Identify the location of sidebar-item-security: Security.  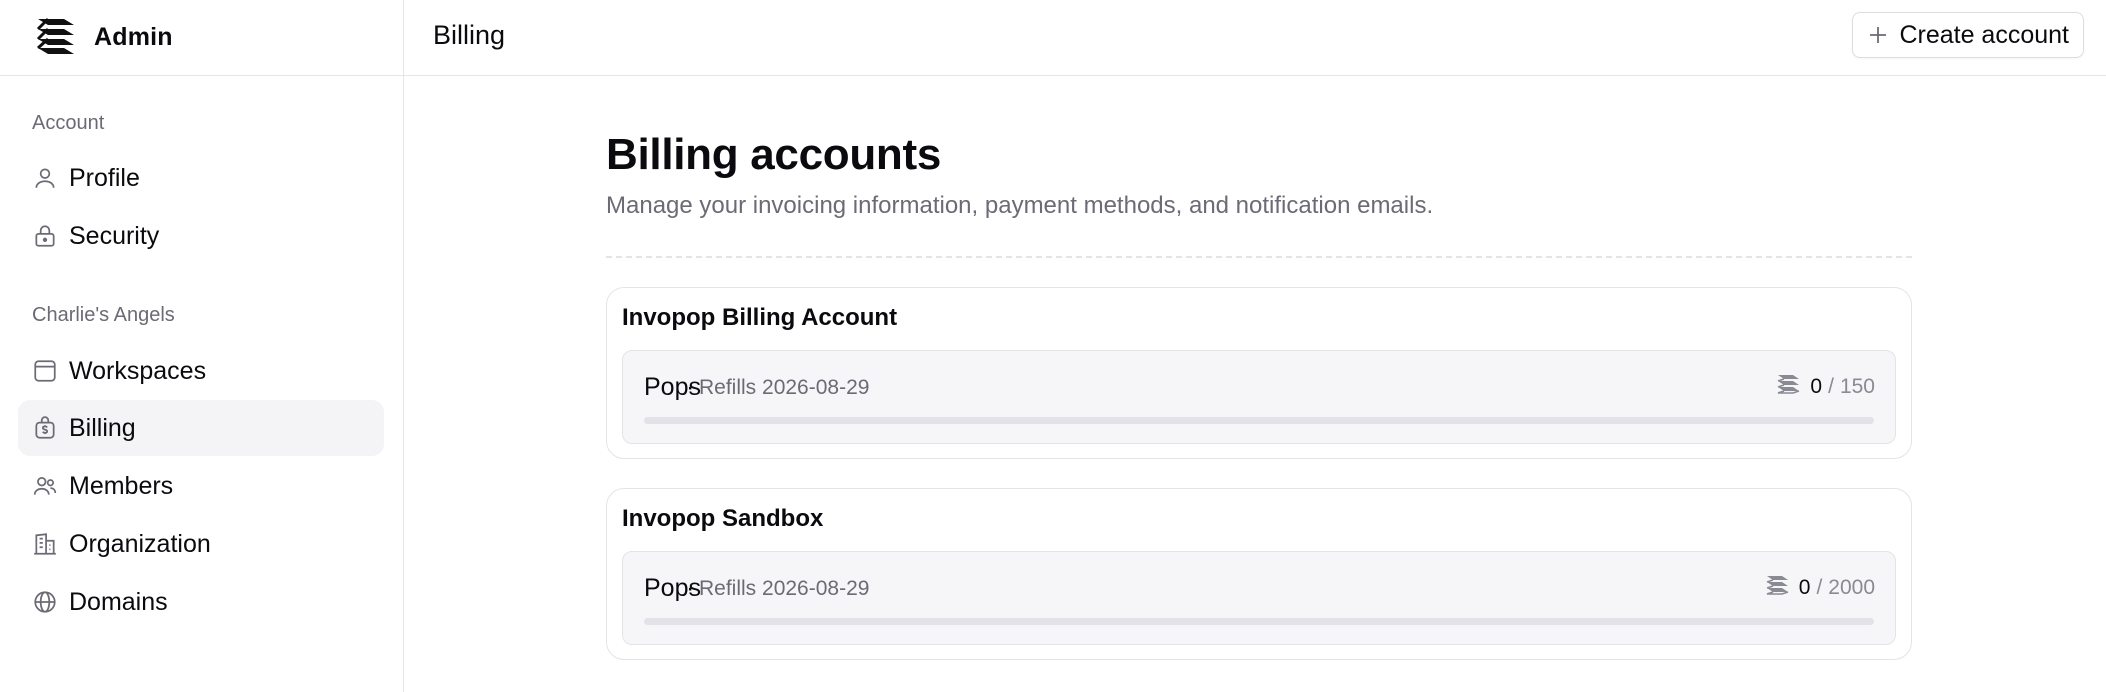
(201, 236).